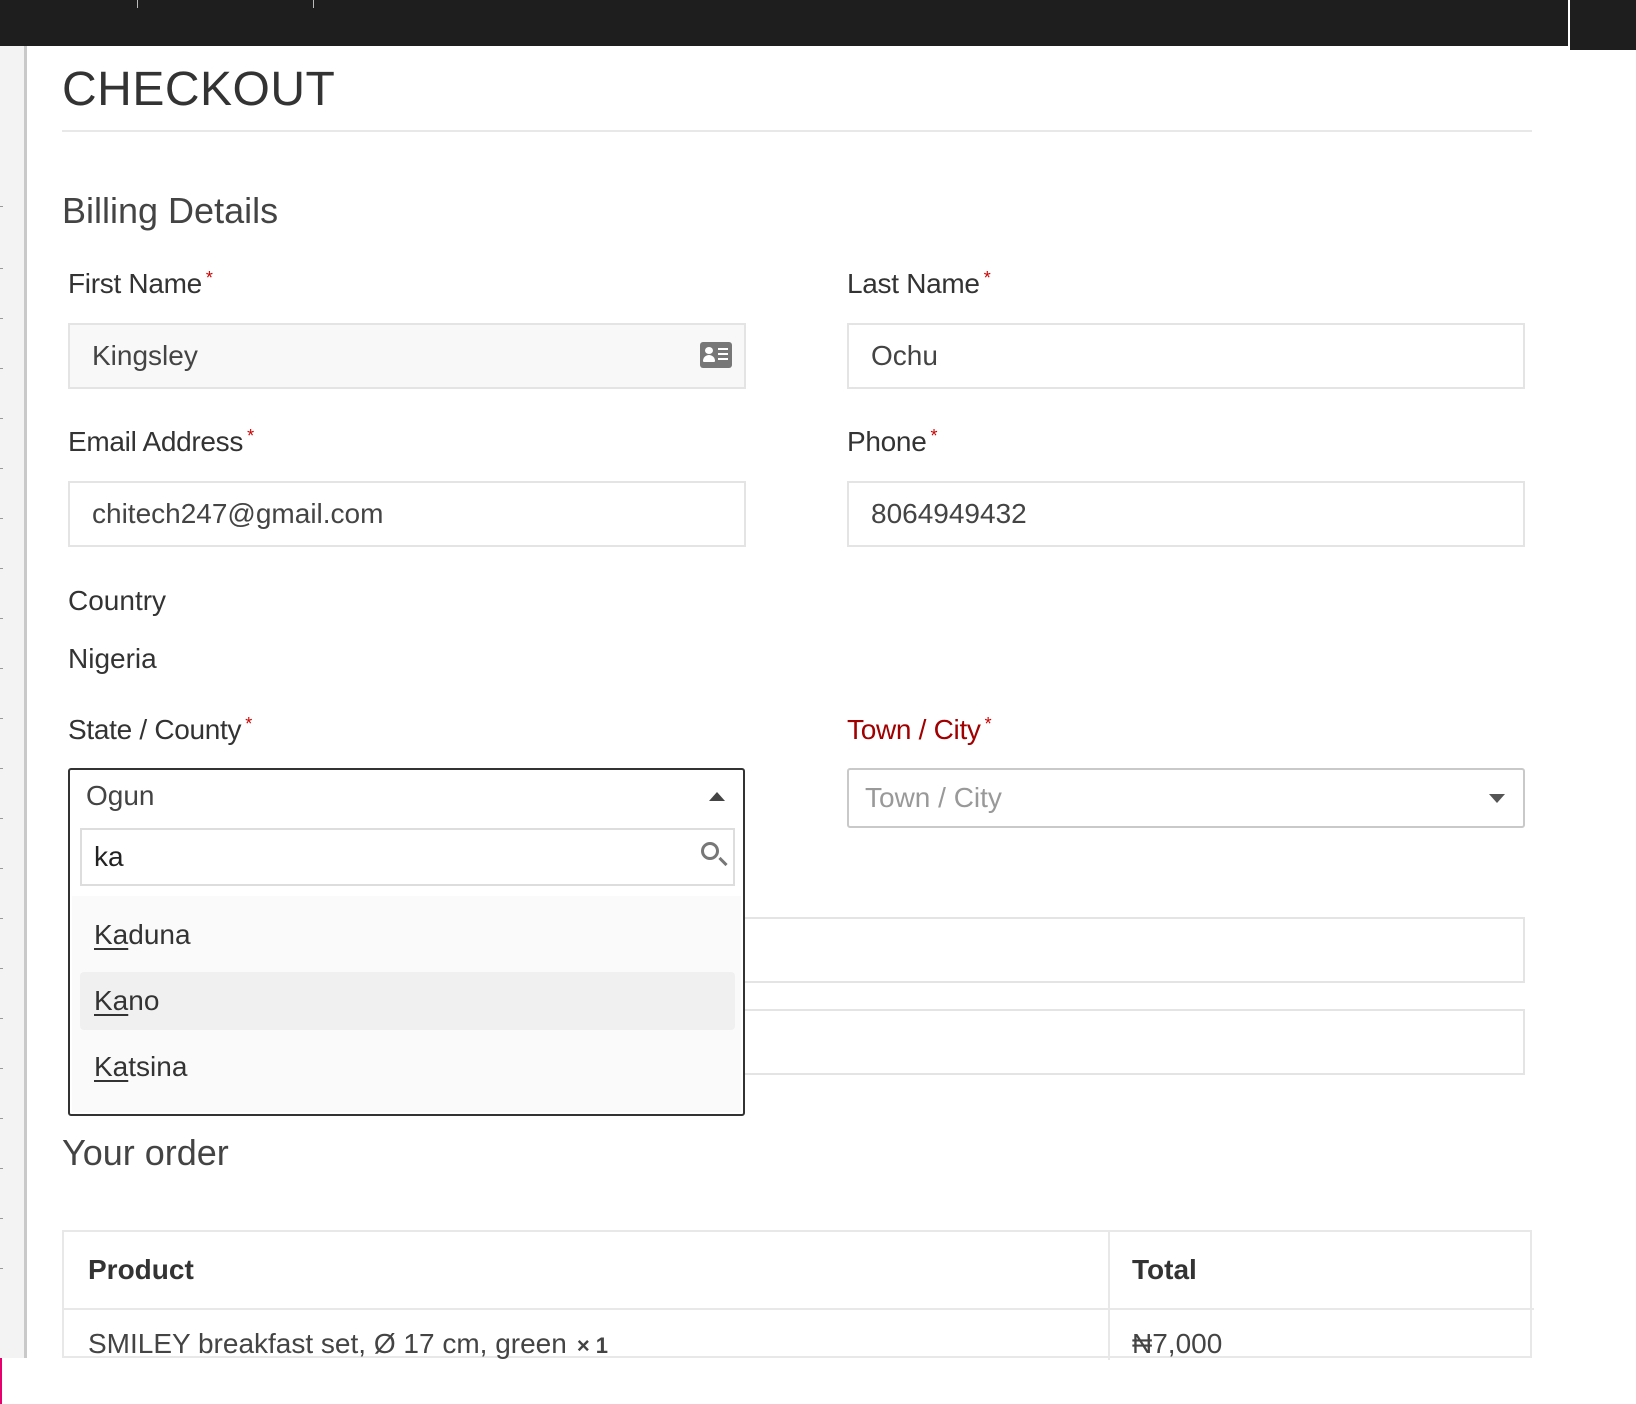  I want to click on state-option-kaduna: Kaduna, so click(407, 935).